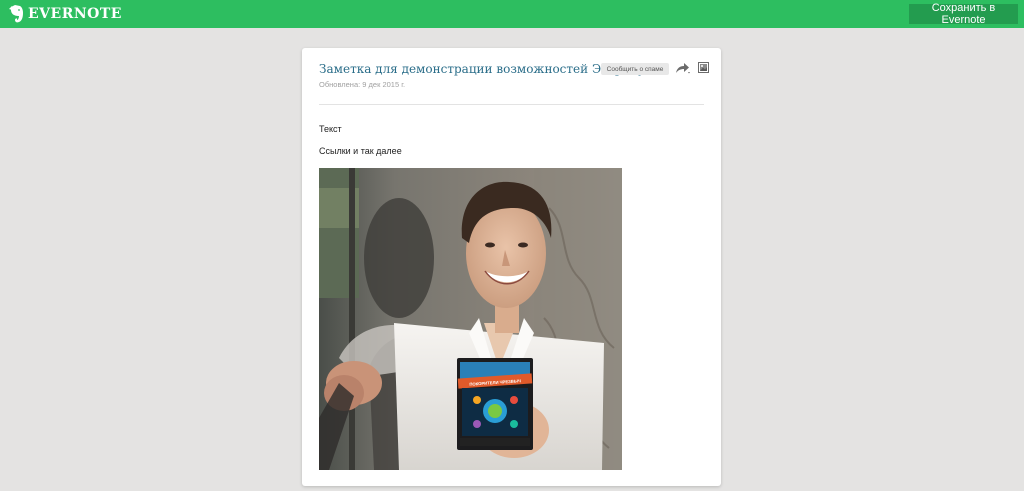 This screenshot has width=1024, height=491. I want to click on save-to-evernote-button: Сохранить в Evernote, so click(963, 14).